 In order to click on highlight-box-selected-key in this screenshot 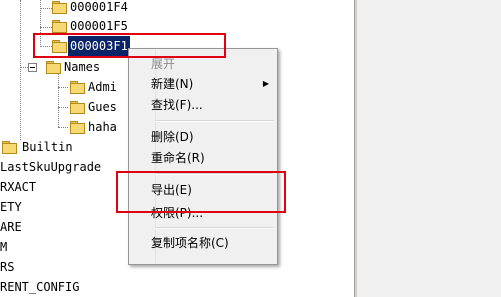, I will do `click(129, 45)`.